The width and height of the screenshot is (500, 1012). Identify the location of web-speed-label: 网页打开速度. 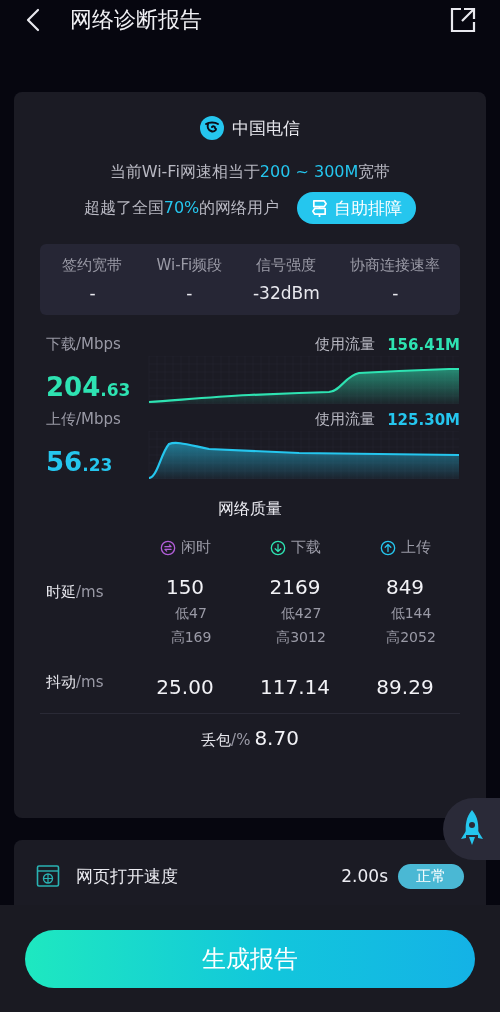
(127, 876).